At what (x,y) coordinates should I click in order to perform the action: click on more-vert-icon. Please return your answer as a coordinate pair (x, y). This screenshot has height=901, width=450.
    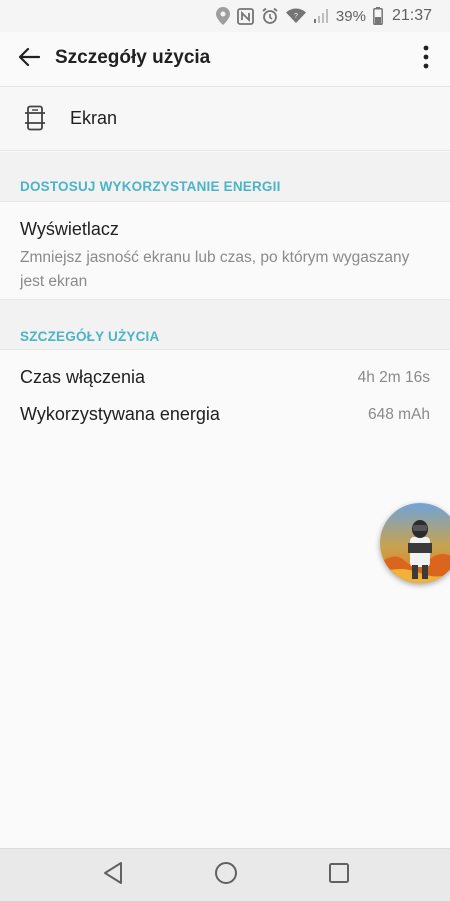
    Looking at the image, I should click on (426, 59).